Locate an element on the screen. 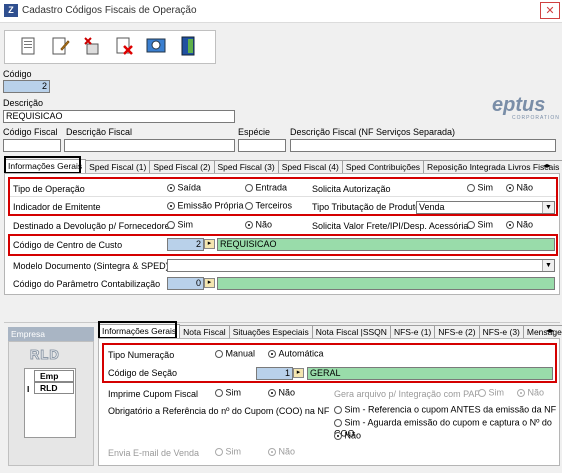 The width and height of the screenshot is (562, 473). codigo-secao-code: 1 is located at coordinates (274, 373).